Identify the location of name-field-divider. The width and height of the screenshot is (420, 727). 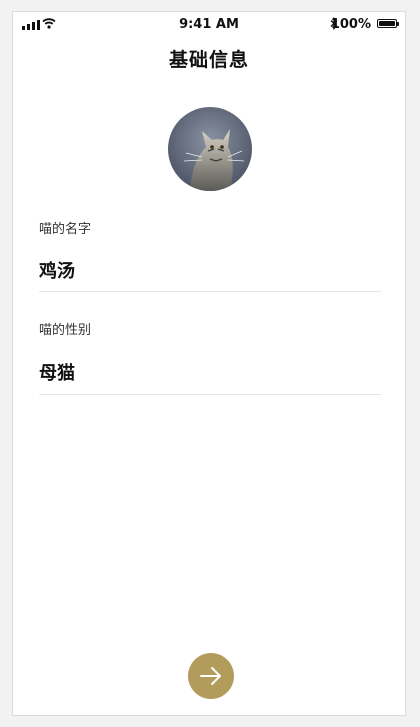
(210, 291).